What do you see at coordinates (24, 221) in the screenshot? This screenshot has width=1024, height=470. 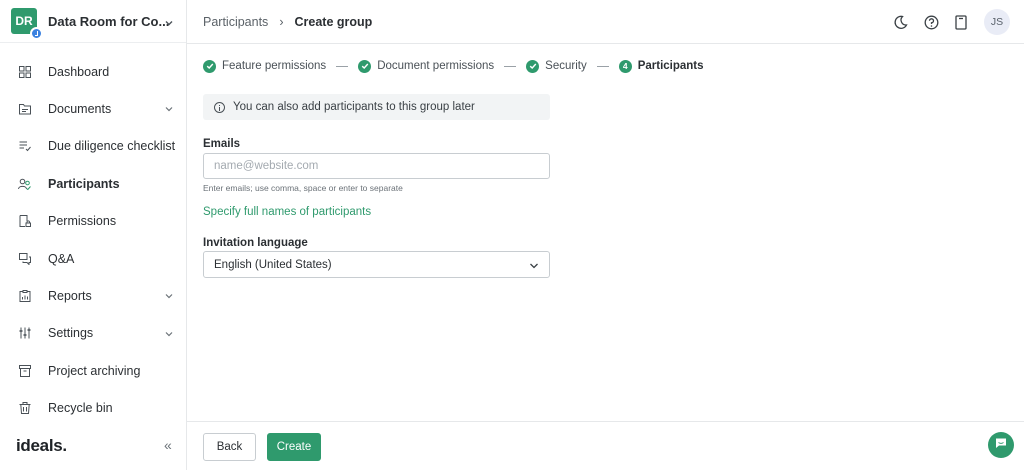 I see `permissions-icon` at bounding box center [24, 221].